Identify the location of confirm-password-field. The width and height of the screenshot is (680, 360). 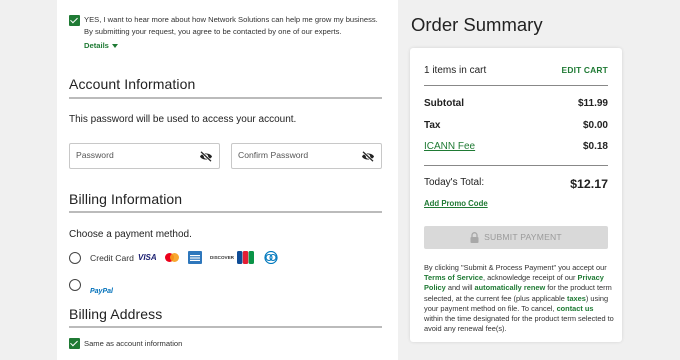
(306, 156).